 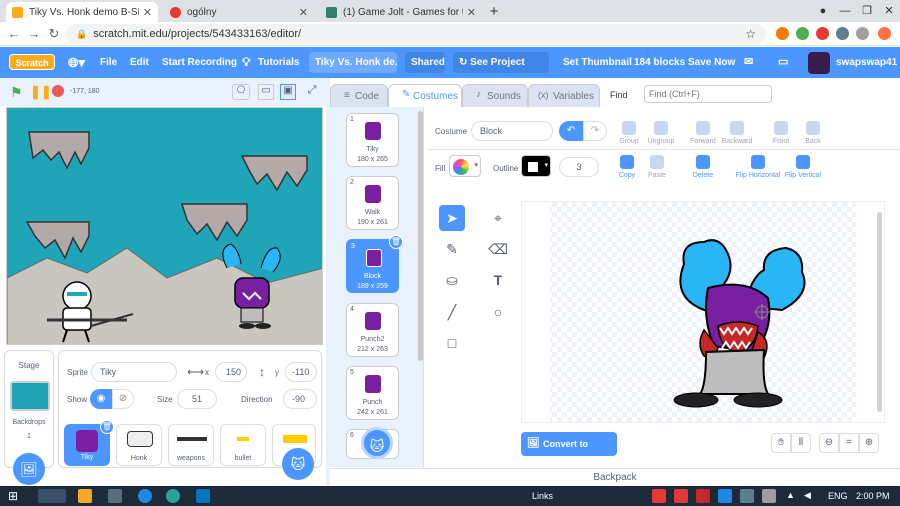 What do you see at coordinates (661, 133) in the screenshot?
I see `ungroup-button: Ungroup` at bounding box center [661, 133].